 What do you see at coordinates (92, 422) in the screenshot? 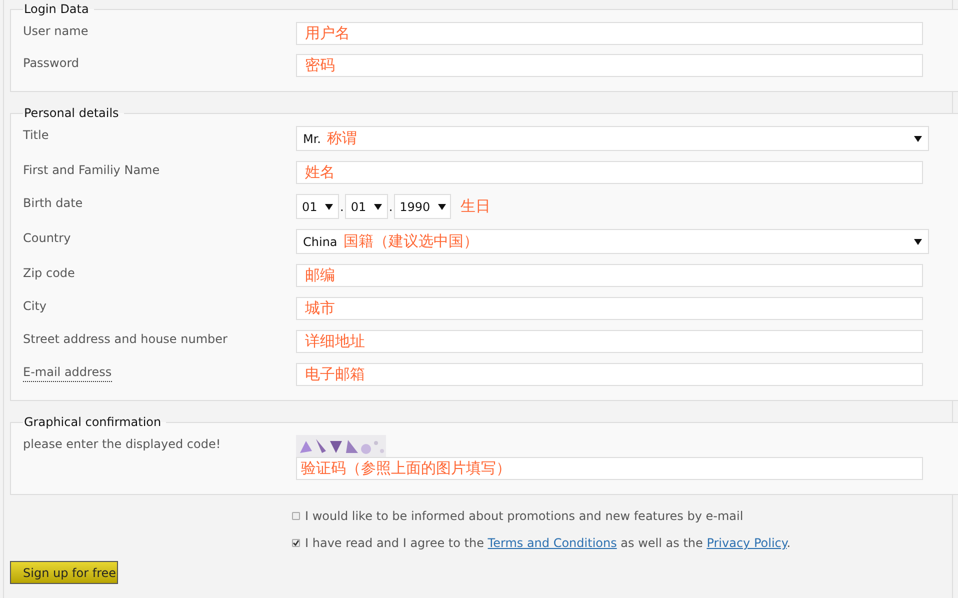
I see `section-title: Graphical confirmation` at bounding box center [92, 422].